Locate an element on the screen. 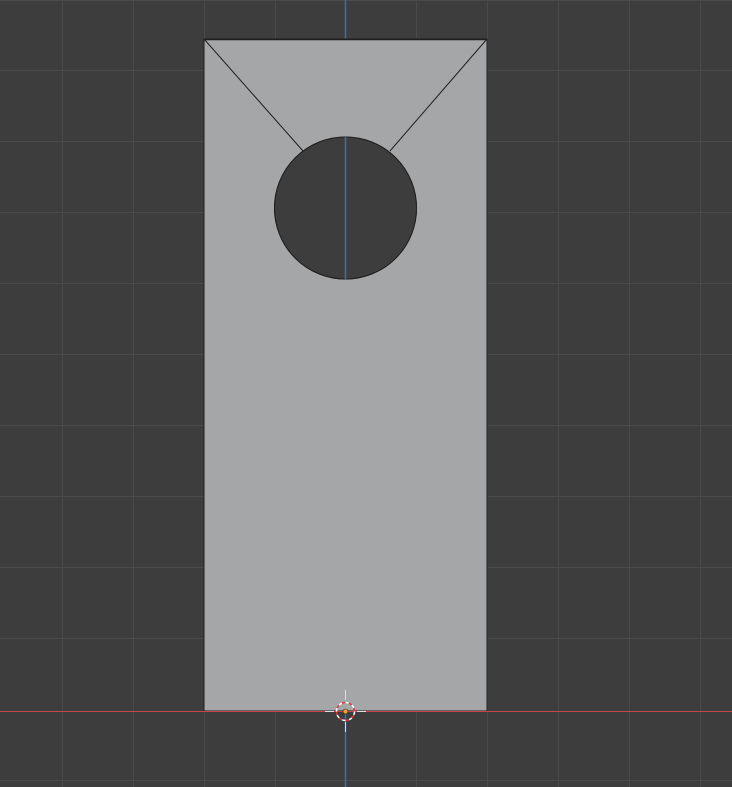 This screenshot has height=787, width=732. object-origin-icon is located at coordinates (345, 711).